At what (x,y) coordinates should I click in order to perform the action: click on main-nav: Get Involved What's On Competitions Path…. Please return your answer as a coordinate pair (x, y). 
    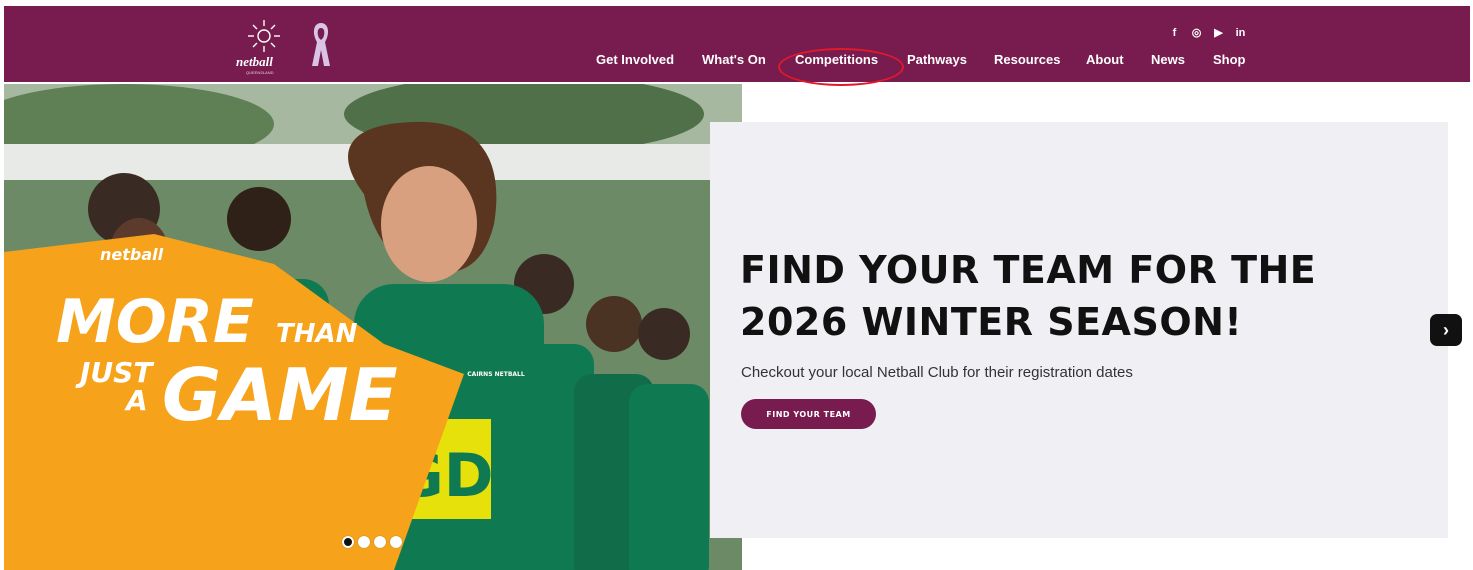
    Looking at the image, I should click on (737, 62).